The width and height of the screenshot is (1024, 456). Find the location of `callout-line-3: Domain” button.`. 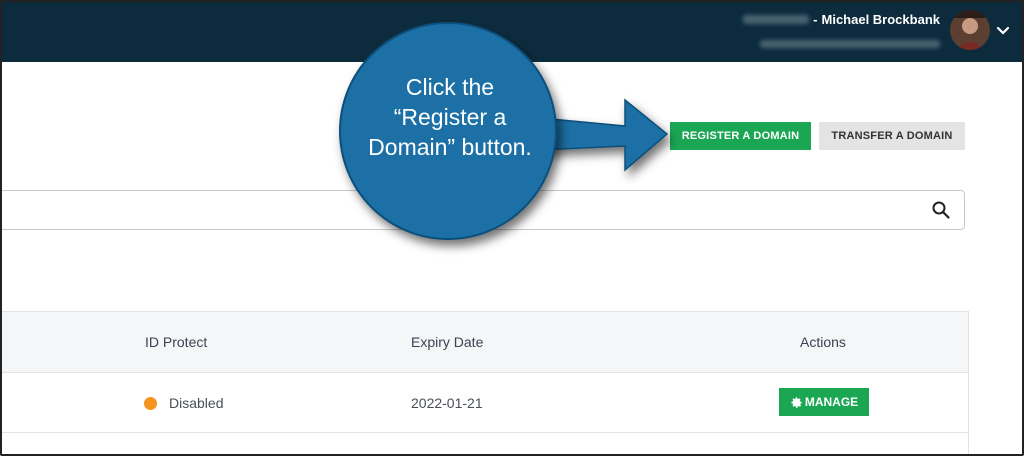

callout-line-3: Domain” button. is located at coordinates (450, 147).